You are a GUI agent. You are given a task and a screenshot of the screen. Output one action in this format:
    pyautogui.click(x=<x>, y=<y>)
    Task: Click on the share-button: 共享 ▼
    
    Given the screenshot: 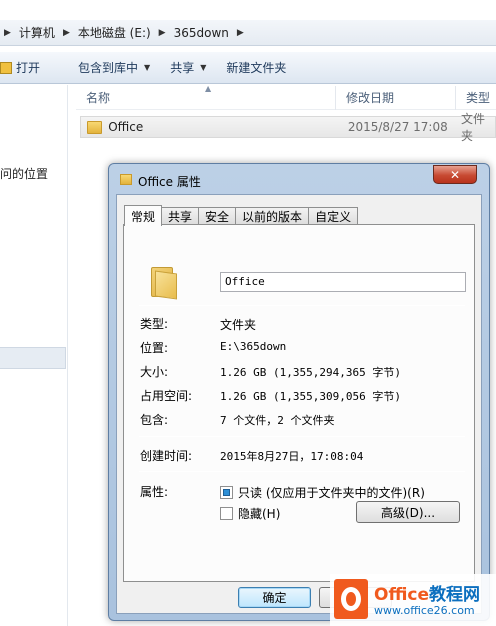 What is the action you would take?
    pyautogui.click(x=188, y=68)
    